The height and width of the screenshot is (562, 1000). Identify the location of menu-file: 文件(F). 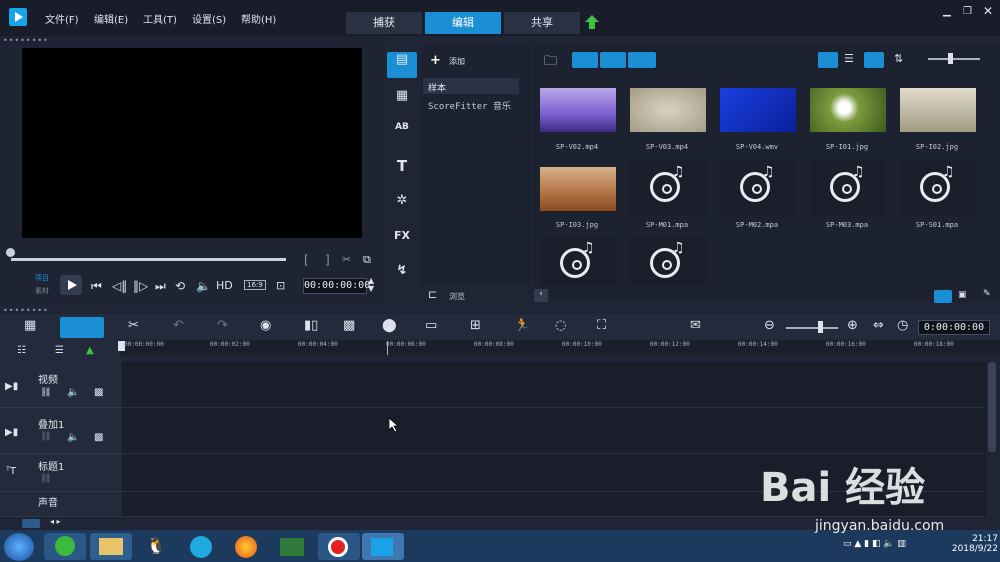
(62, 18).